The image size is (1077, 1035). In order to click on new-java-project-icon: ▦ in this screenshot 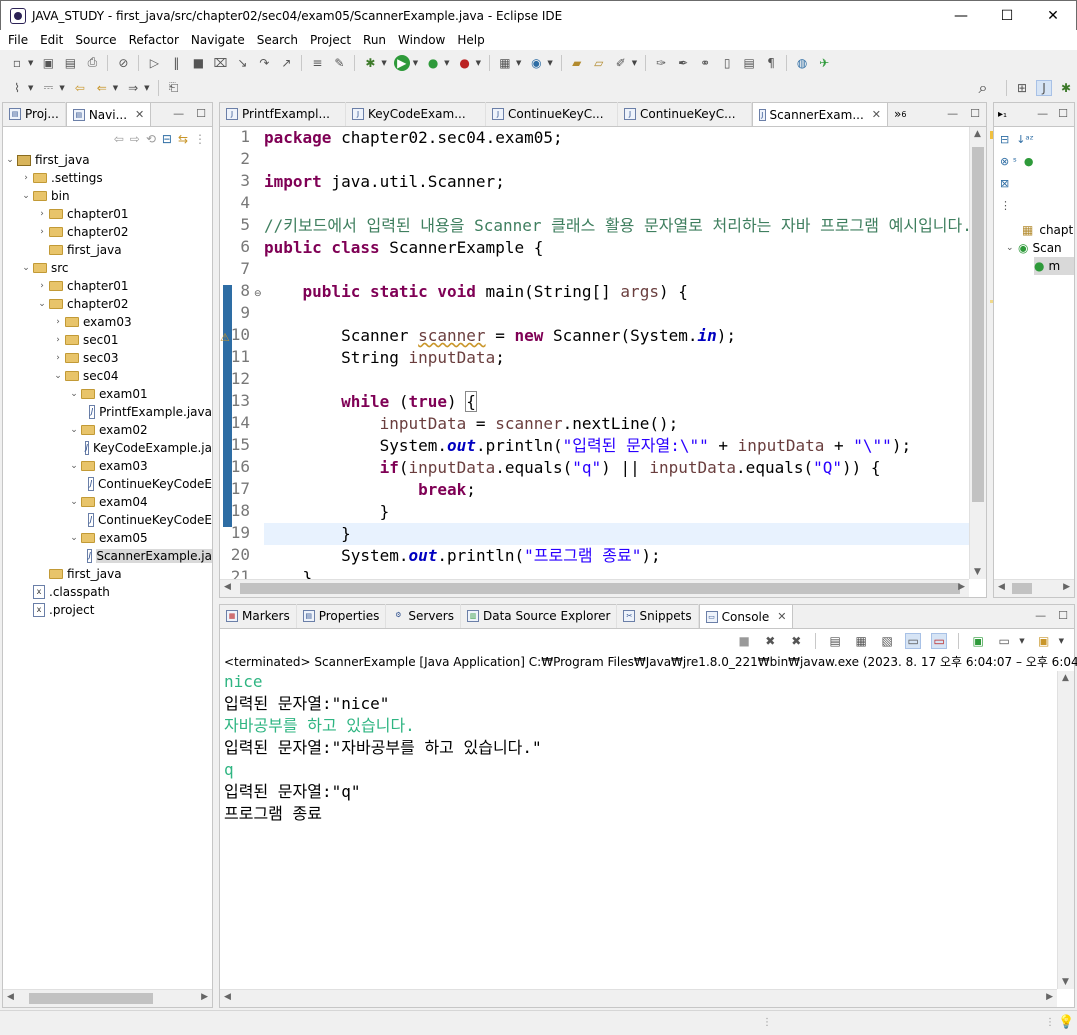, I will do `click(505, 63)`.